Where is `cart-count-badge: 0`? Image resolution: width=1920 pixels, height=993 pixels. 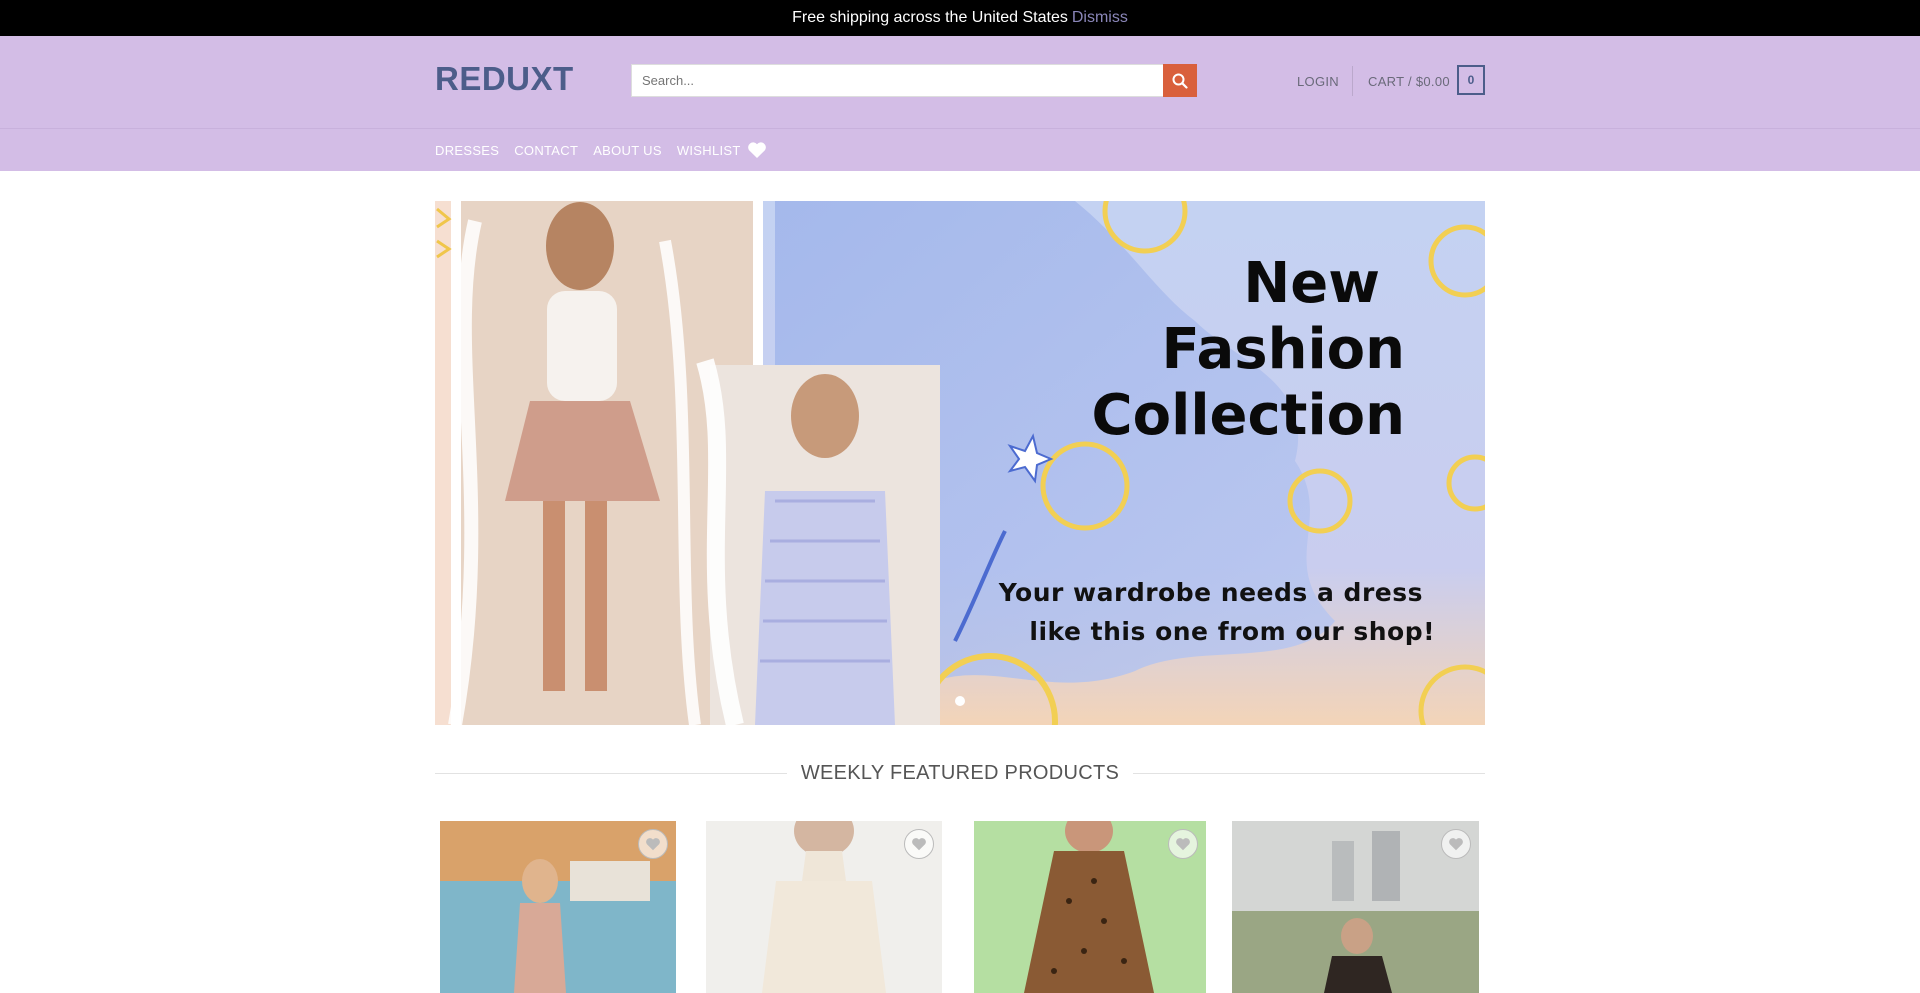
cart-count-badge: 0 is located at coordinates (1471, 80).